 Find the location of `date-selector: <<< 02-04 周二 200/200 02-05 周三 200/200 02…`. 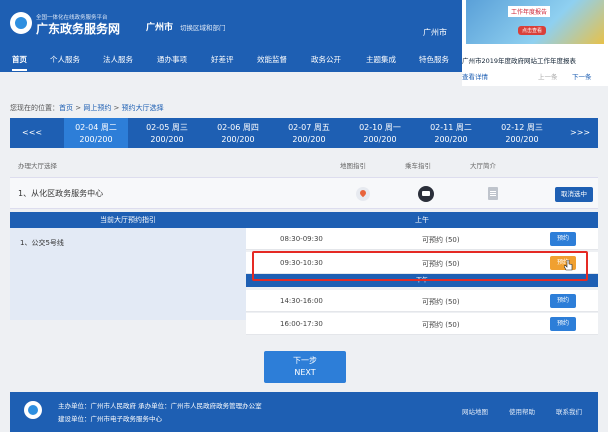

date-selector: <<< 02-04 周二 200/200 02-05 周三 200/200 02… is located at coordinates (304, 133).